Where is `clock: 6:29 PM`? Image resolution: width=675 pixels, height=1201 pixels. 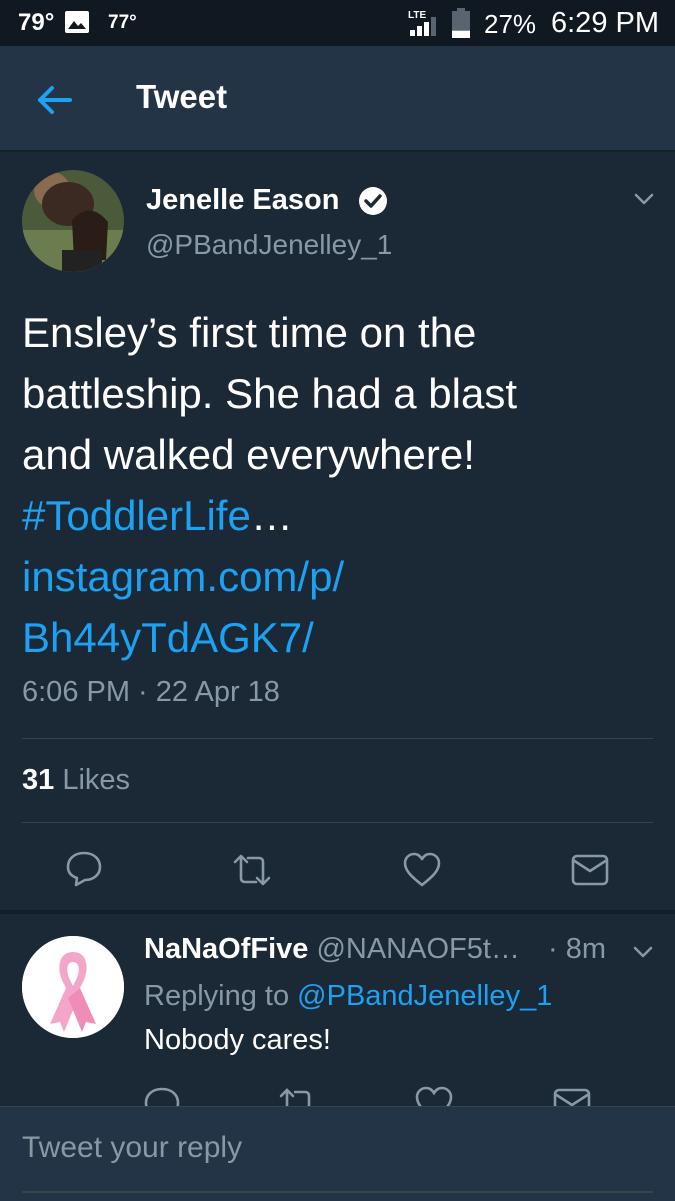 clock: 6:29 PM is located at coordinates (605, 23).